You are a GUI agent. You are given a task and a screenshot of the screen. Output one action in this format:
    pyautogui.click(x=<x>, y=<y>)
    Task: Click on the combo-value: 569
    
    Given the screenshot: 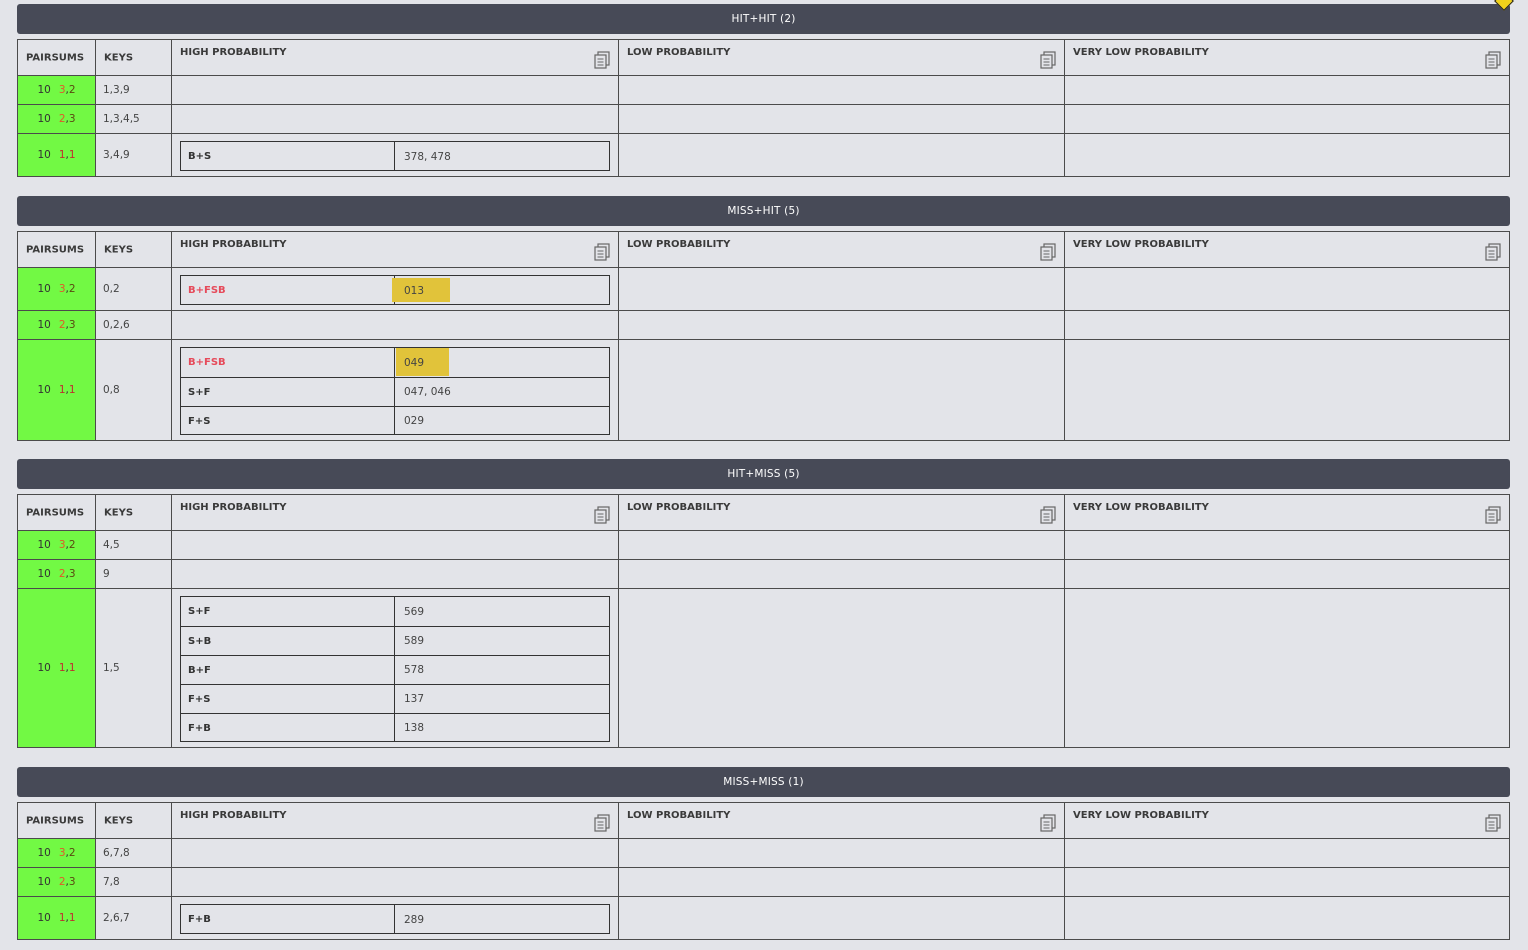 What is the action you would take?
    pyautogui.click(x=414, y=611)
    